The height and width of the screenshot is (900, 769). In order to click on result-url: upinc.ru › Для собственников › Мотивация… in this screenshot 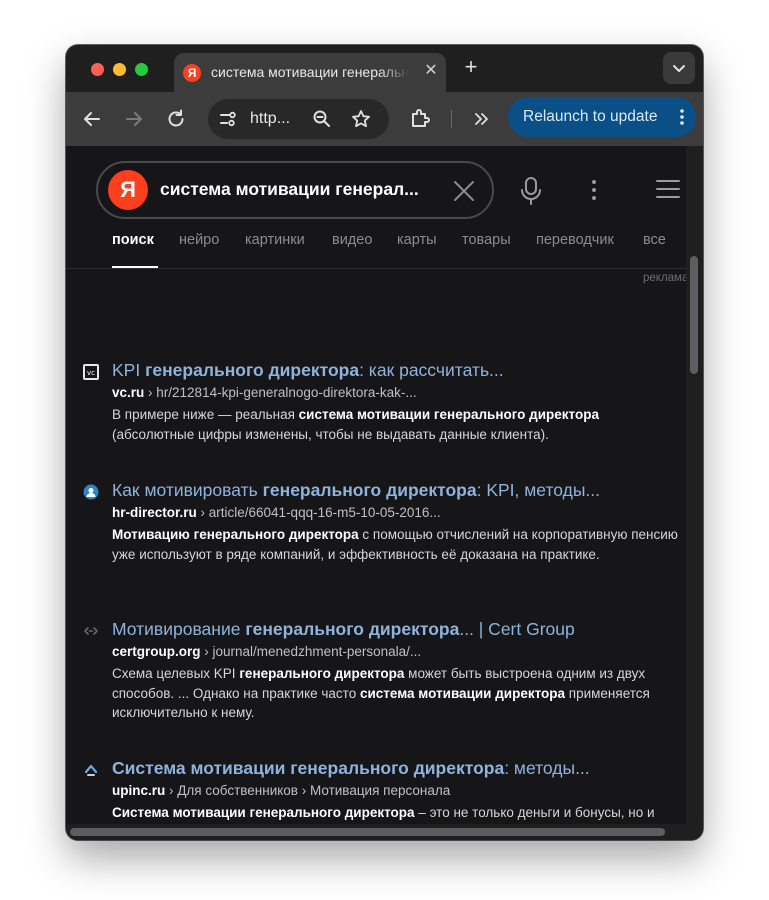, I will do `click(281, 790)`.